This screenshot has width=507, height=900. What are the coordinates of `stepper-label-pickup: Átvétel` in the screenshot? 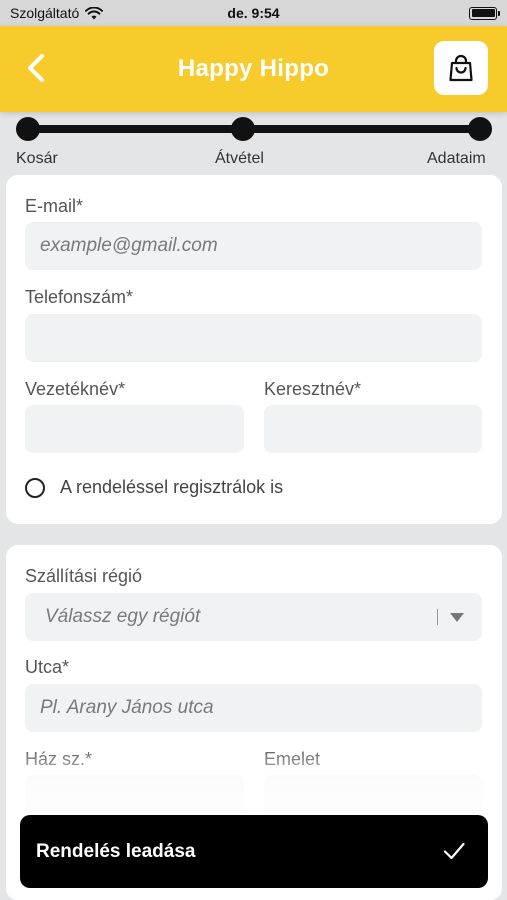 It's located at (239, 158).